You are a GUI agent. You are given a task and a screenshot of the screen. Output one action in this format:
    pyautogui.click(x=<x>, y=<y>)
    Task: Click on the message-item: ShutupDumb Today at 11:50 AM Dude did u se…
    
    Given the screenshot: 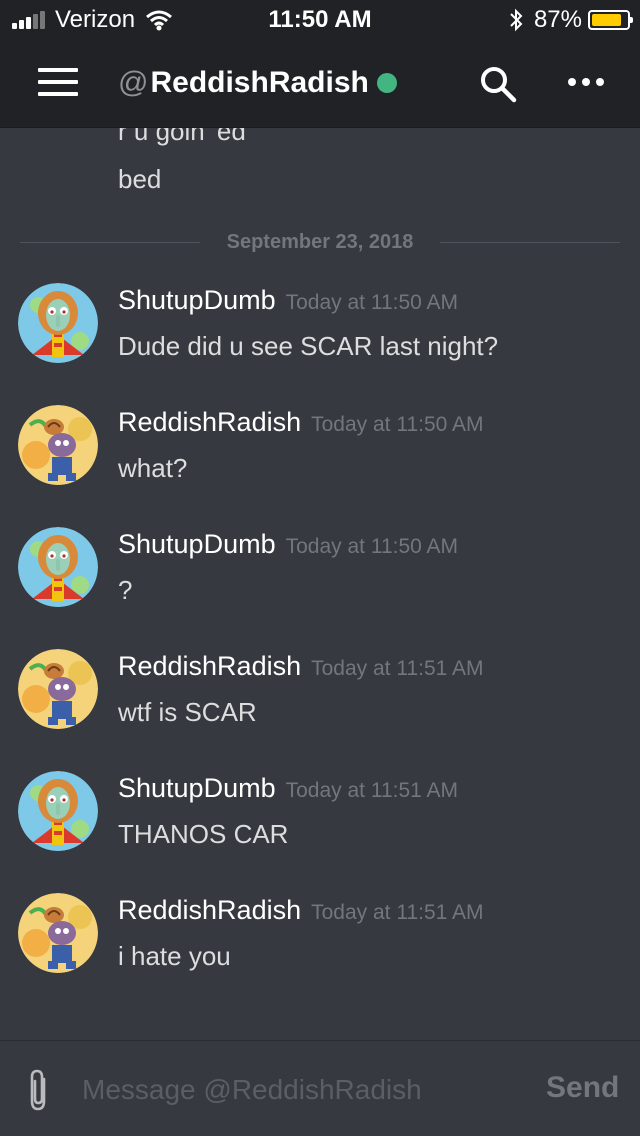 What is the action you would take?
    pyautogui.click(x=320, y=338)
    